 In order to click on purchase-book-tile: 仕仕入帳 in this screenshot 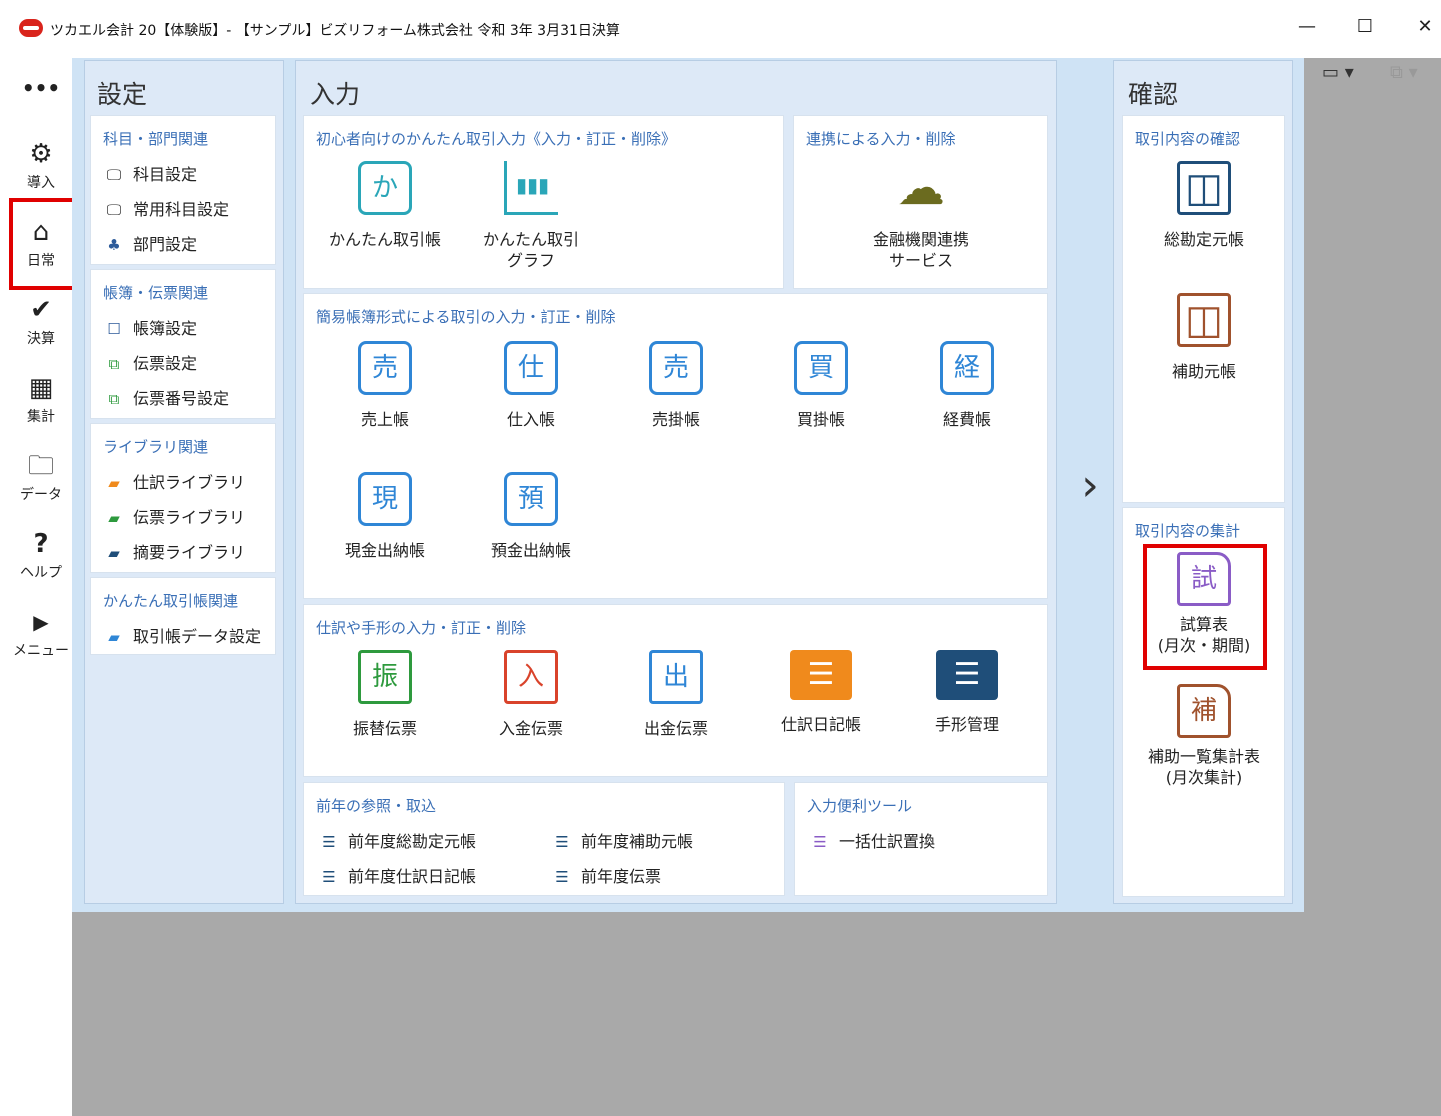, I will do `click(531, 385)`.